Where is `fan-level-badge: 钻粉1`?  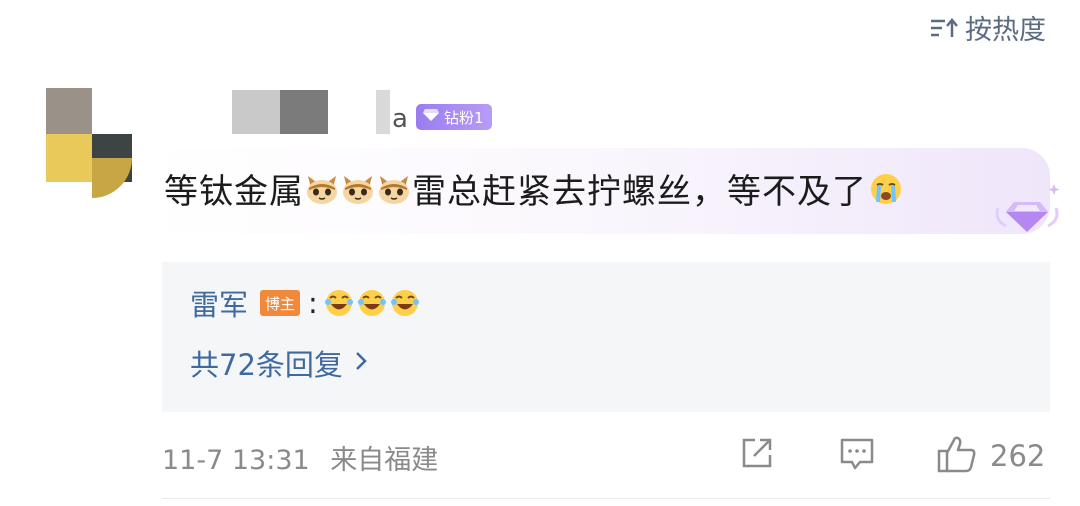
fan-level-badge: 钻粉1 is located at coordinates (454, 117).